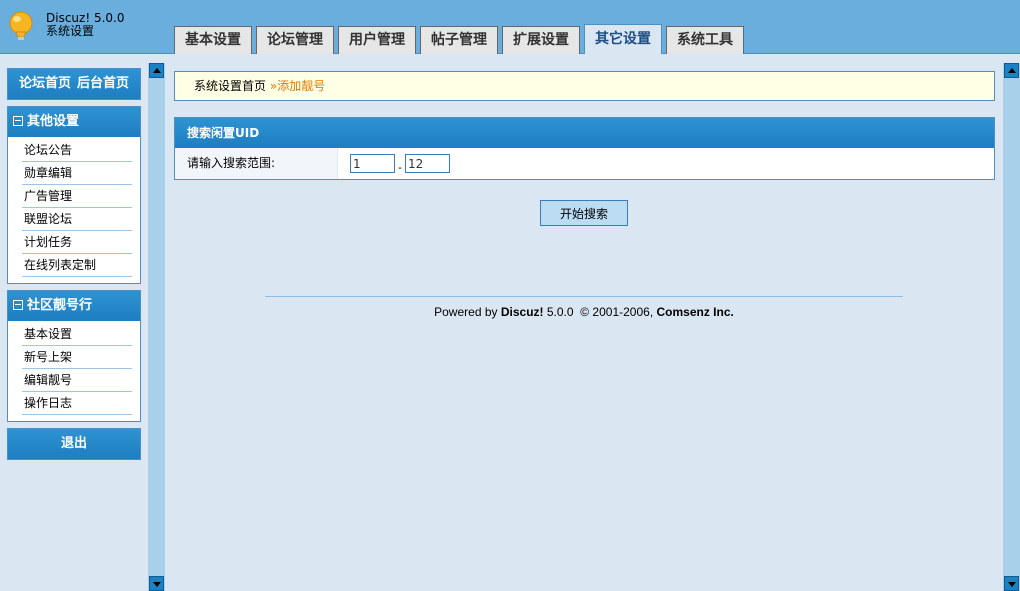 This screenshot has width=1020, height=591. What do you see at coordinates (77, 357) in the screenshot?
I see `sidebar-item-new-listings: 新号上架` at bounding box center [77, 357].